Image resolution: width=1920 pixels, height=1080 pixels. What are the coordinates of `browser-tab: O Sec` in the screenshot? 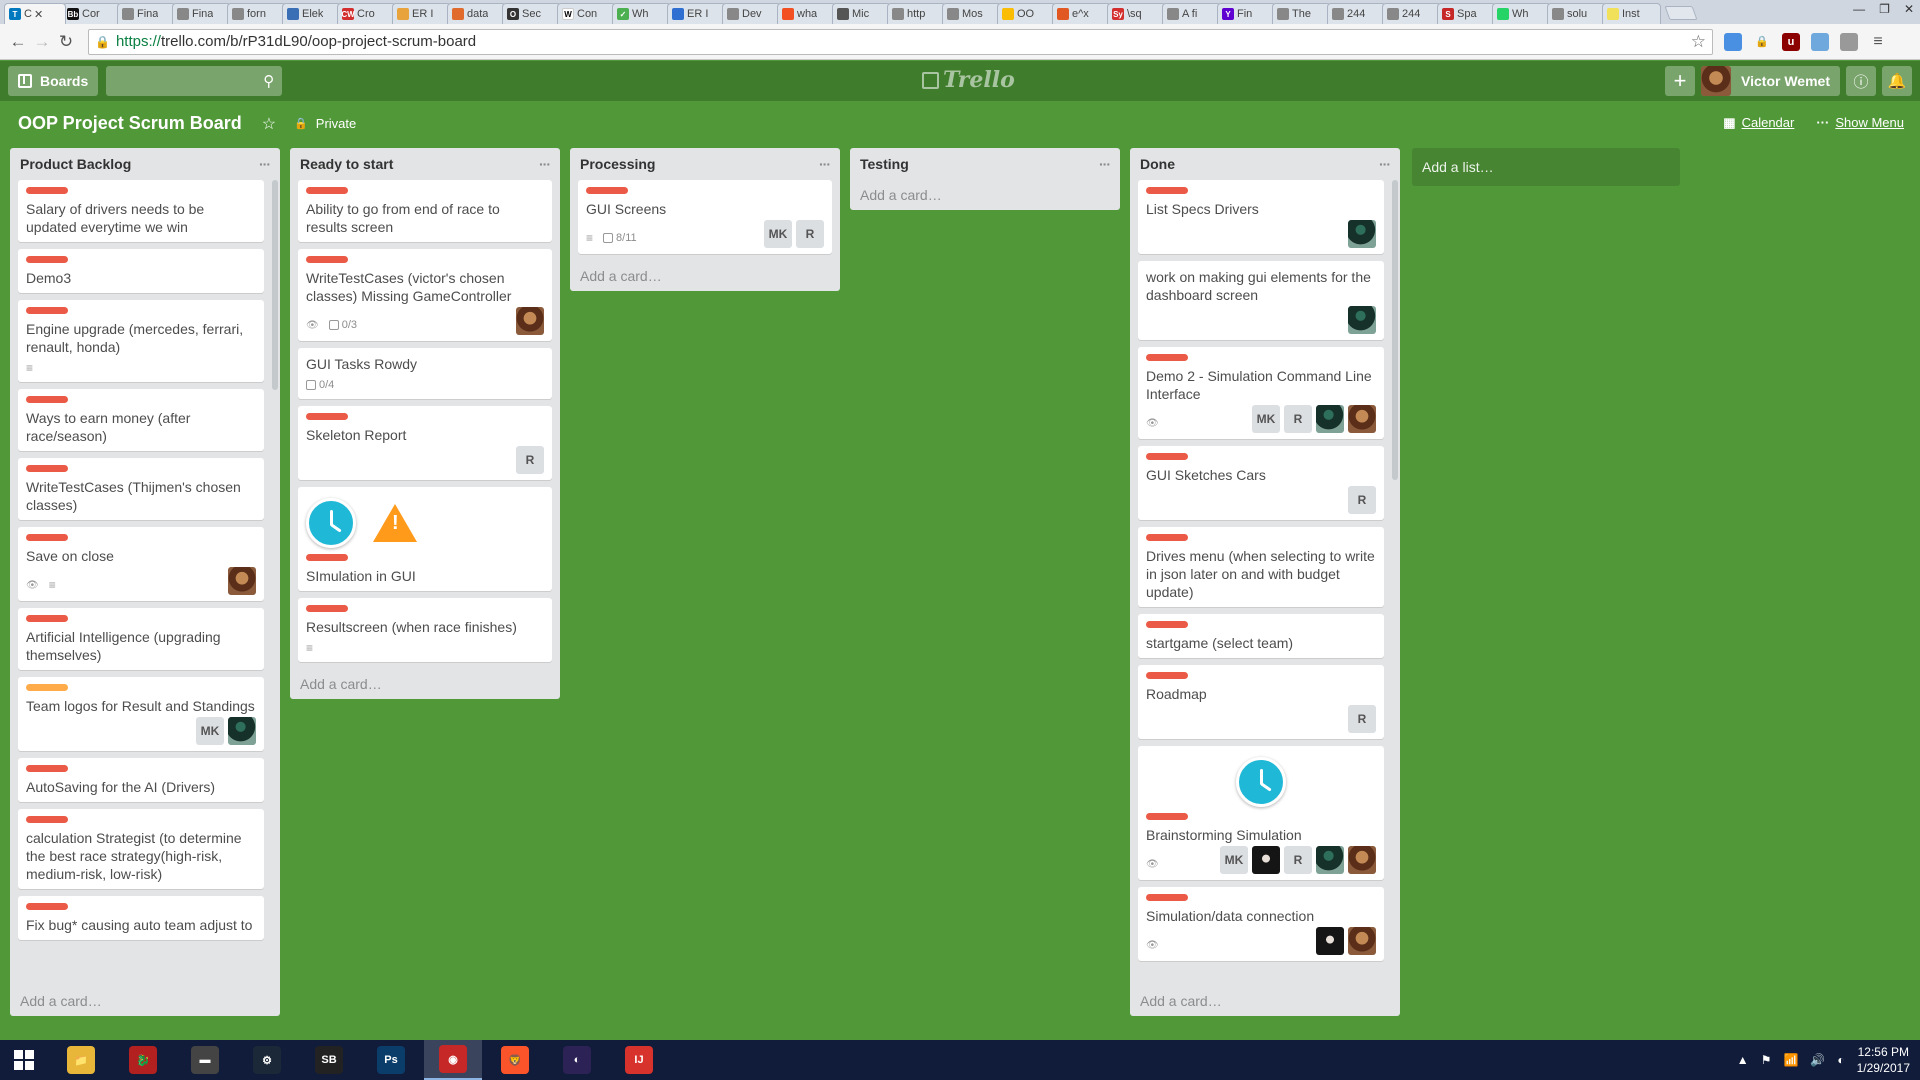 It's located at (531, 13).